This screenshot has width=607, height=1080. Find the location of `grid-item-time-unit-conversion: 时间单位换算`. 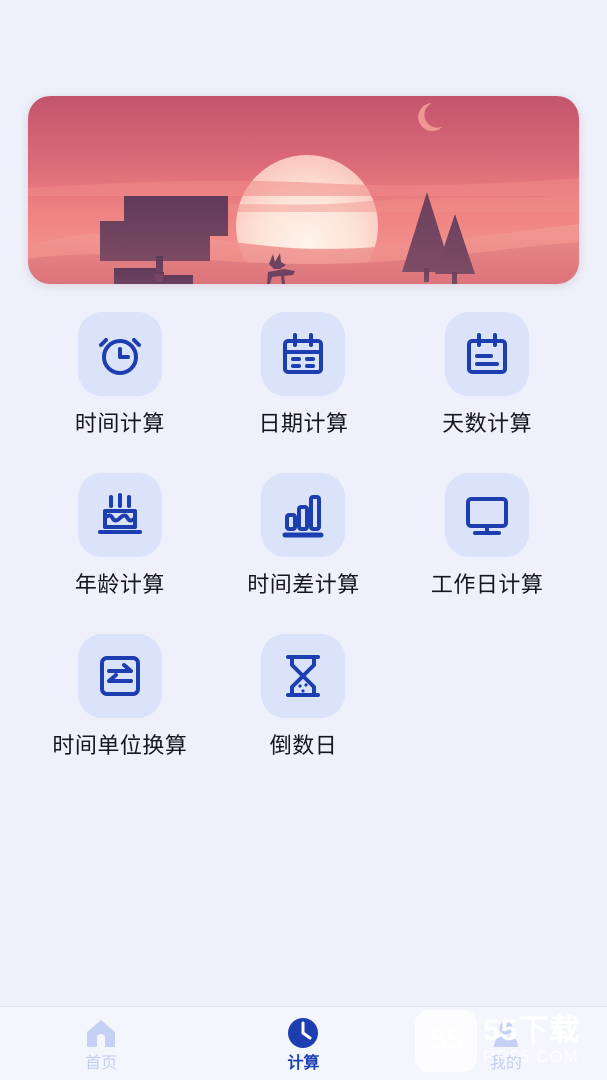

grid-item-time-unit-conversion: 时间单位换算 is located at coordinates (120, 690).